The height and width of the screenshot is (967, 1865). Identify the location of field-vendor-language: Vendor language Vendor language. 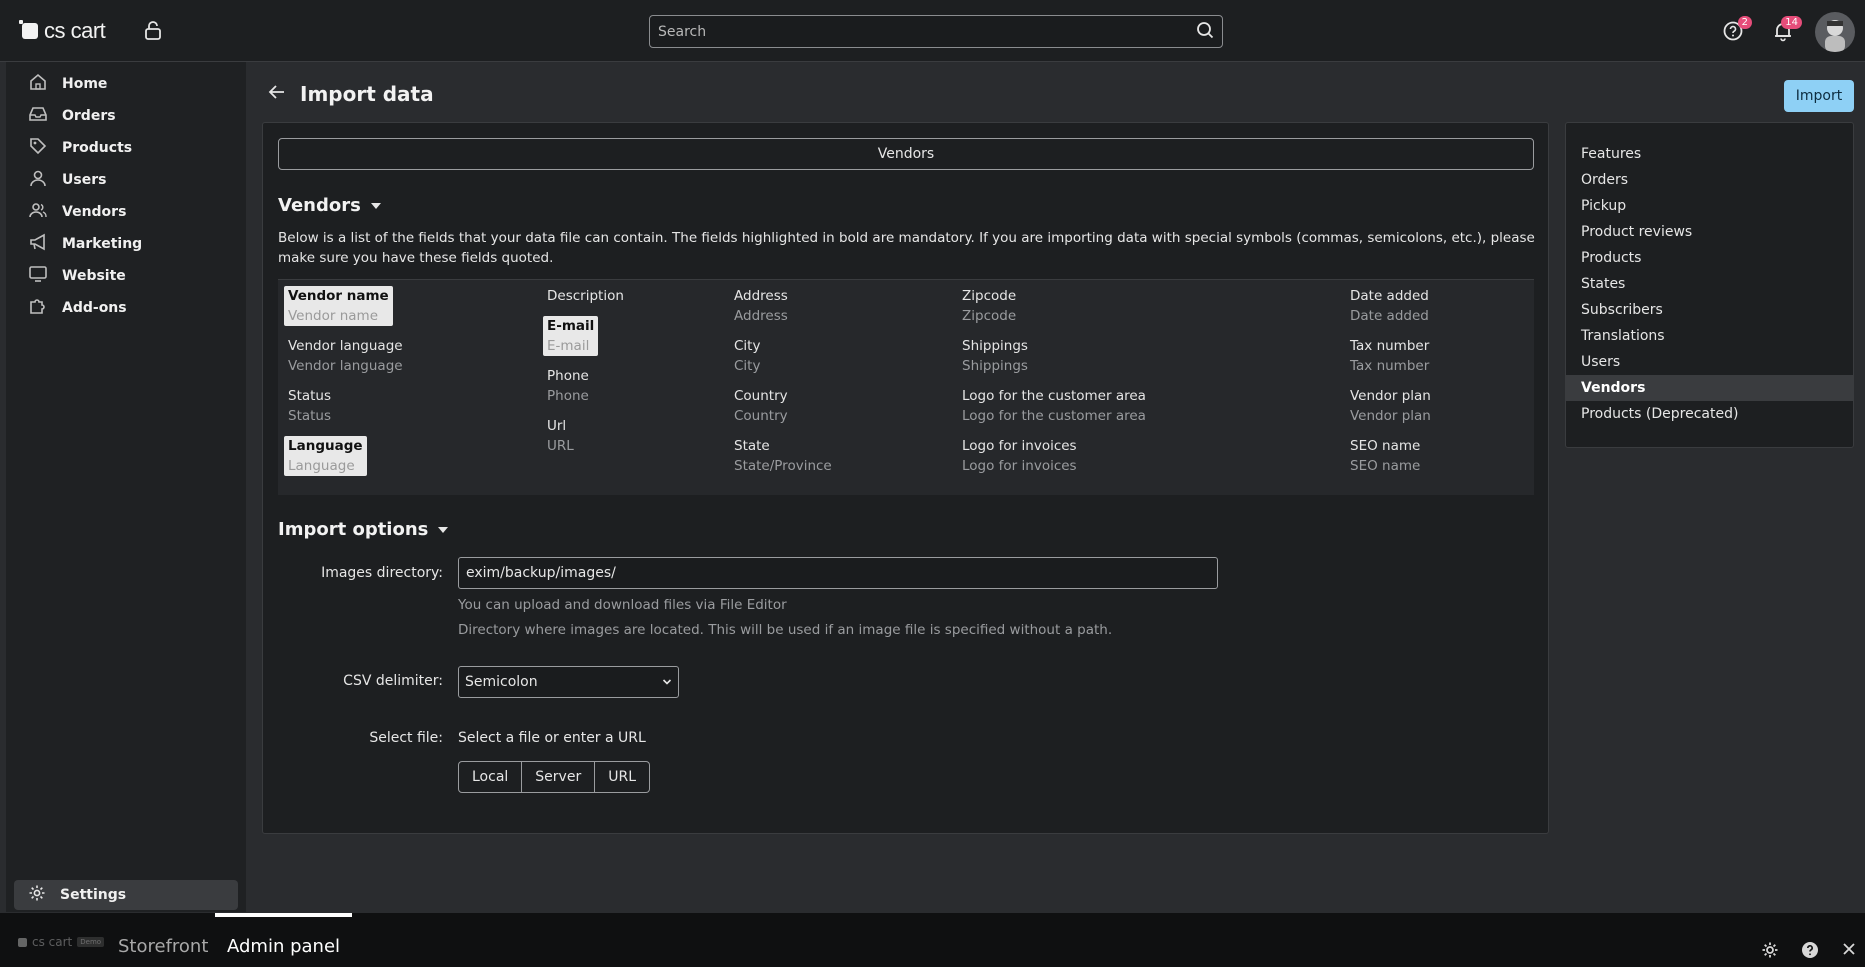
(345, 356).